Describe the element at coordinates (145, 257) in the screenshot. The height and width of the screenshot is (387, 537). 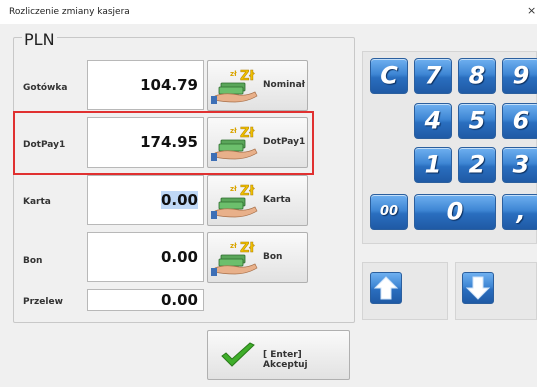
I see `amount-field-bon: 0.00` at that location.